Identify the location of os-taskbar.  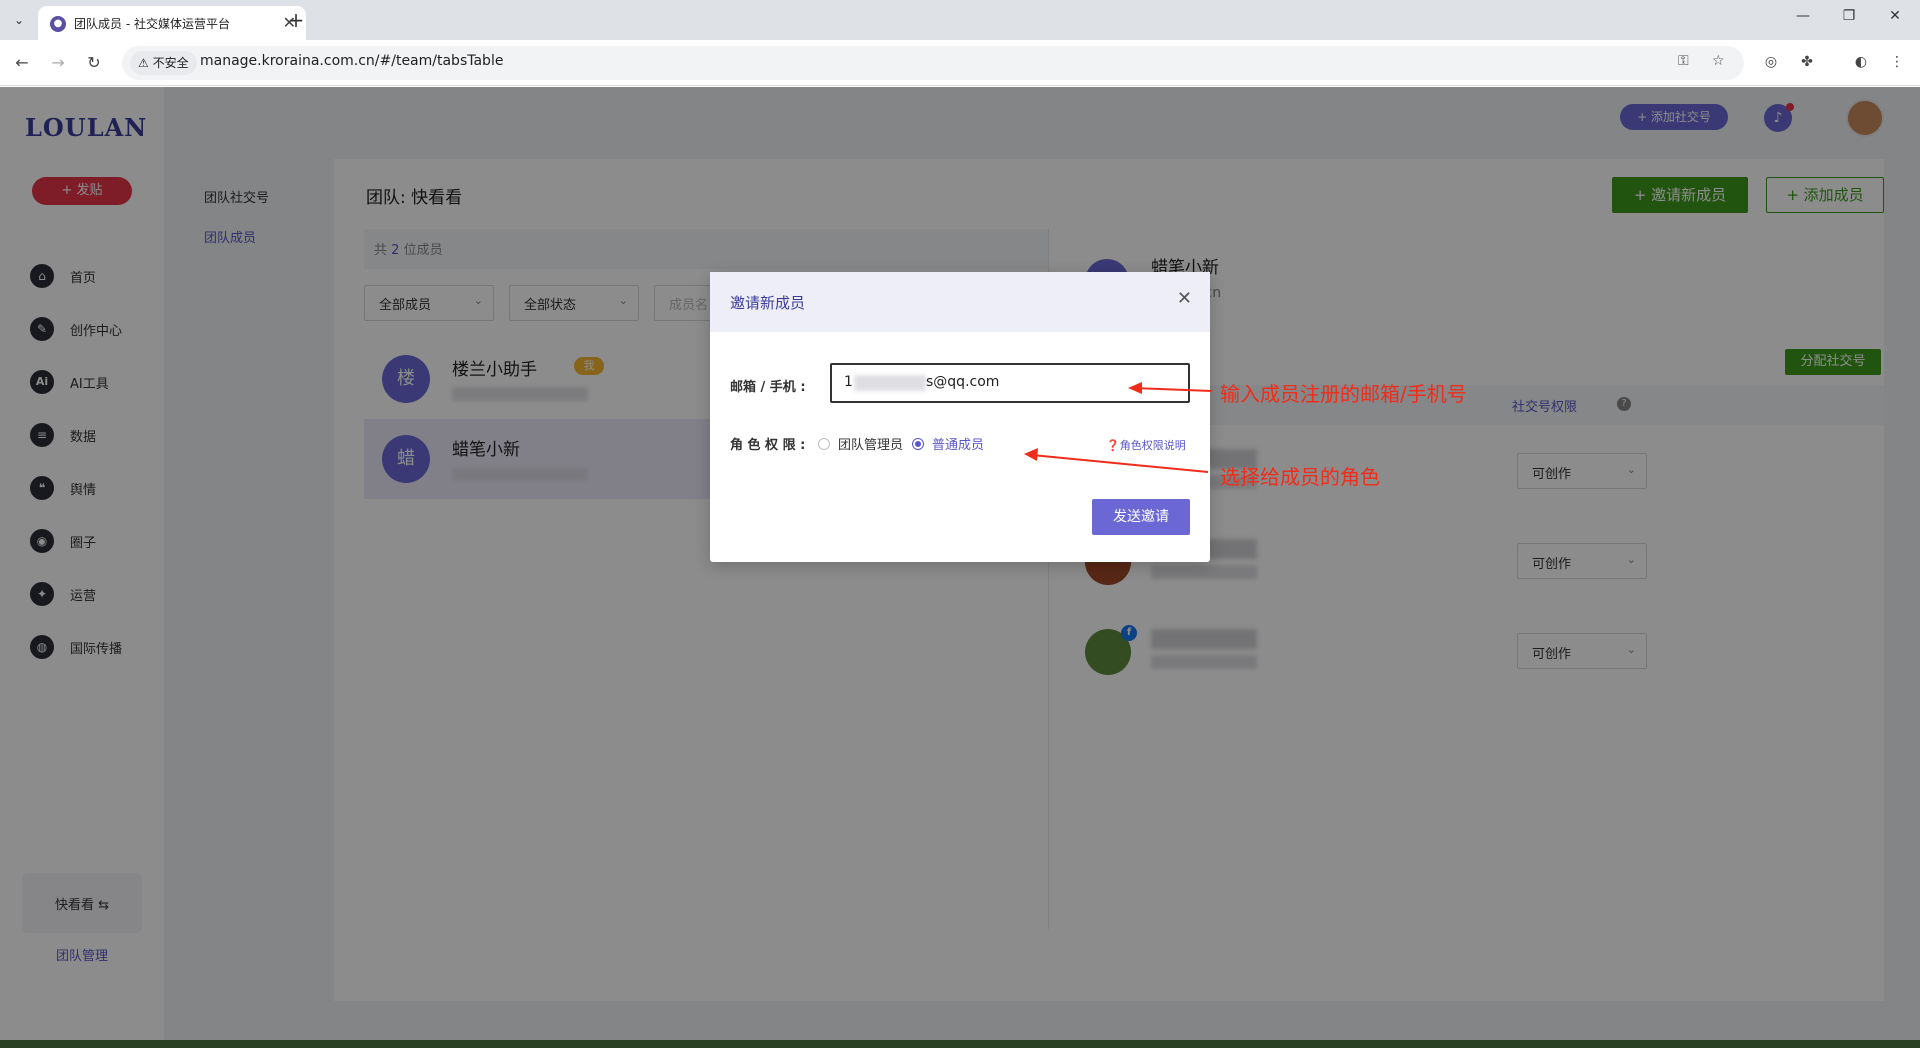
(960, 1044).